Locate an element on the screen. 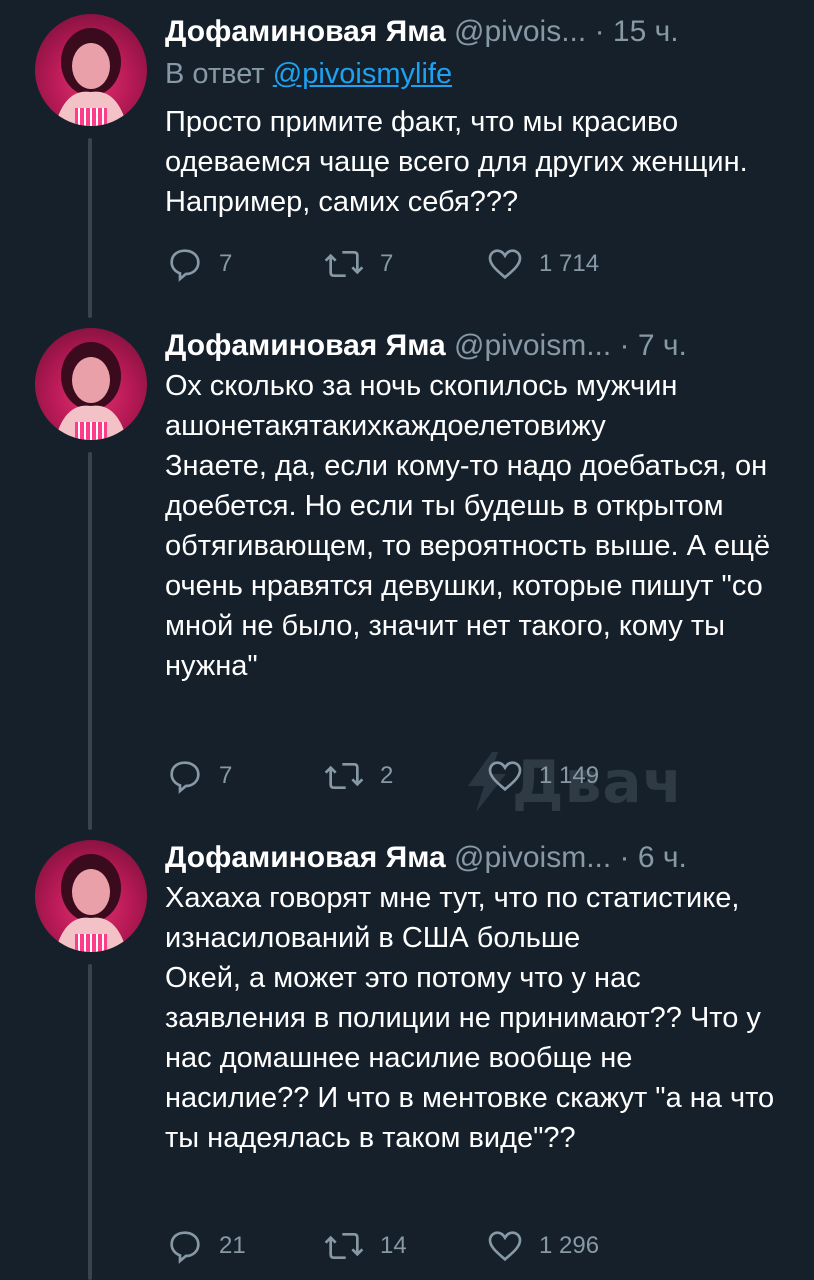 Image resolution: width=814 pixels, height=1280 pixels. like-count: 1 714 is located at coordinates (569, 263).